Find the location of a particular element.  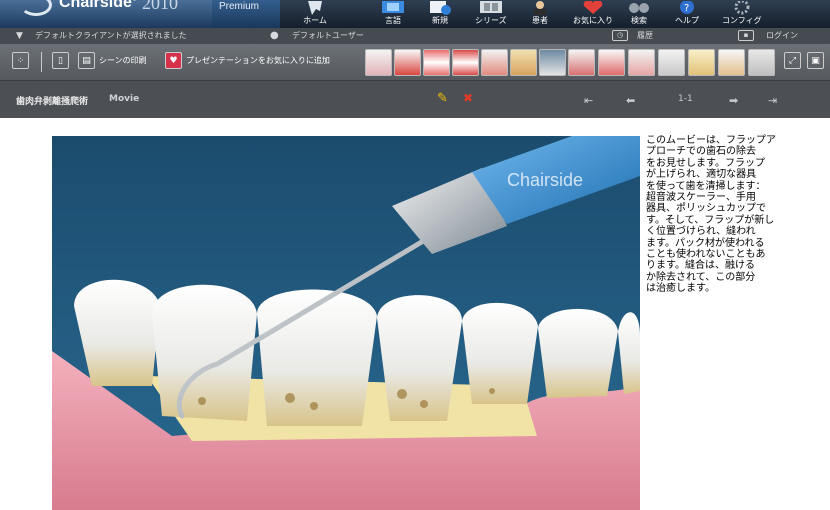

document-icon: ▯ is located at coordinates (60, 60).